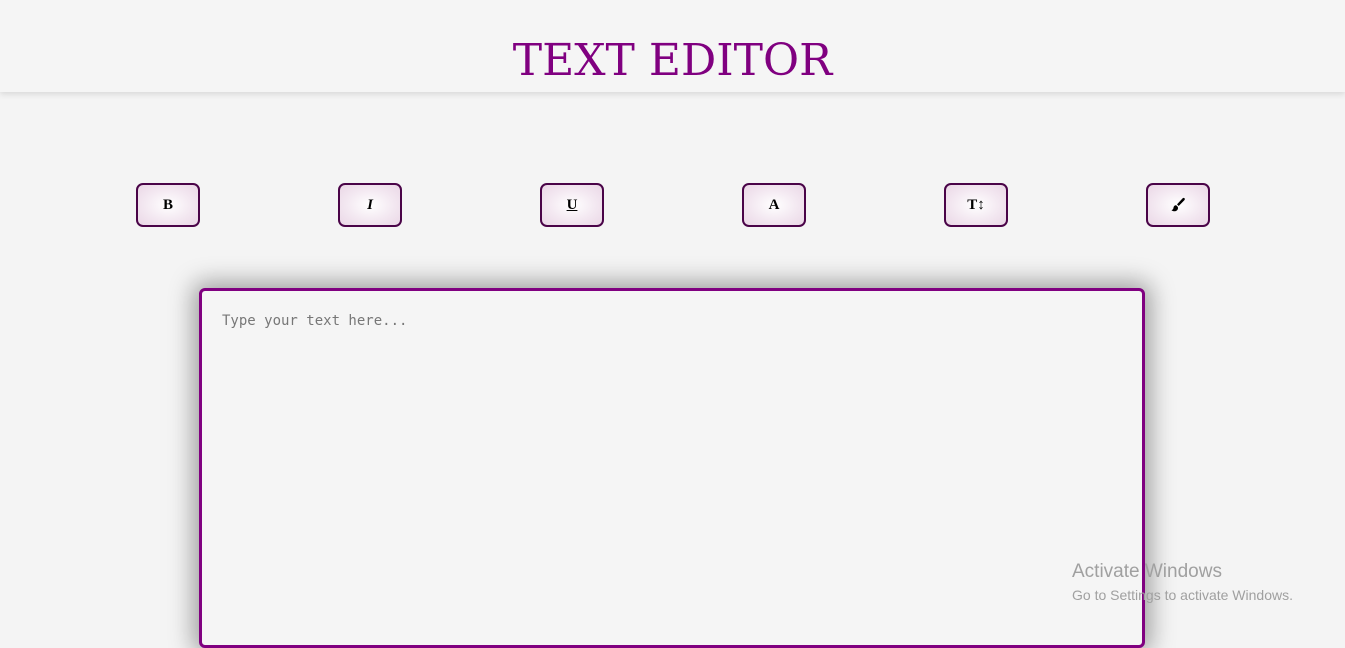  I want to click on watermark-title: Activate Windows, so click(1147, 571).